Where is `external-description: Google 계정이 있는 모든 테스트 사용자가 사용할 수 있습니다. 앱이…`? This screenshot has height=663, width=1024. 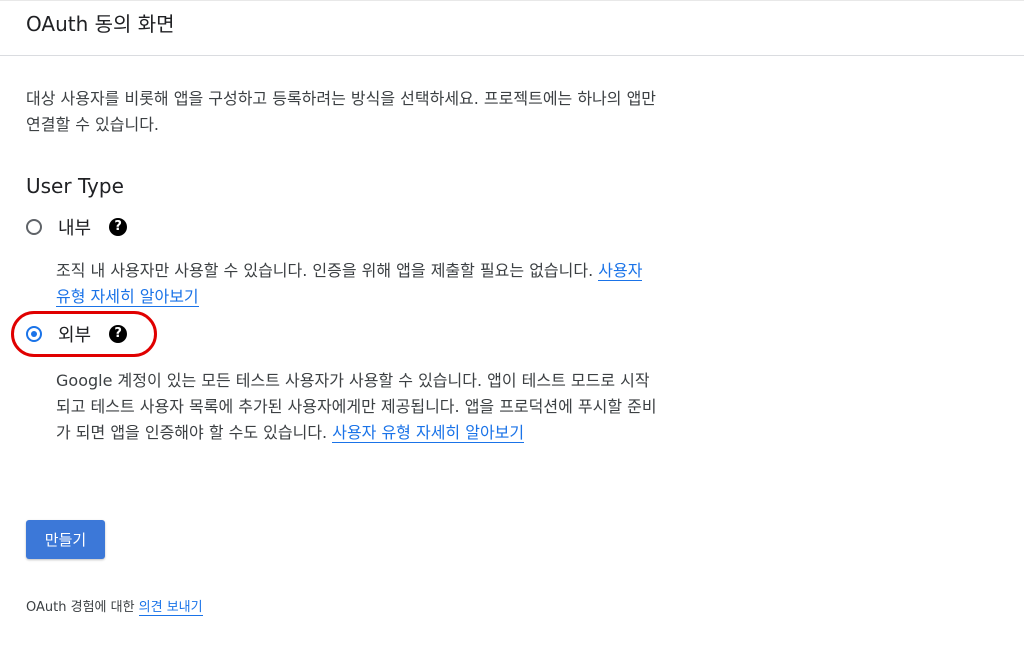
external-description: Google 계정이 있는 모든 테스트 사용자가 사용할 수 있습니다. 앱이… is located at coordinates (358, 407).